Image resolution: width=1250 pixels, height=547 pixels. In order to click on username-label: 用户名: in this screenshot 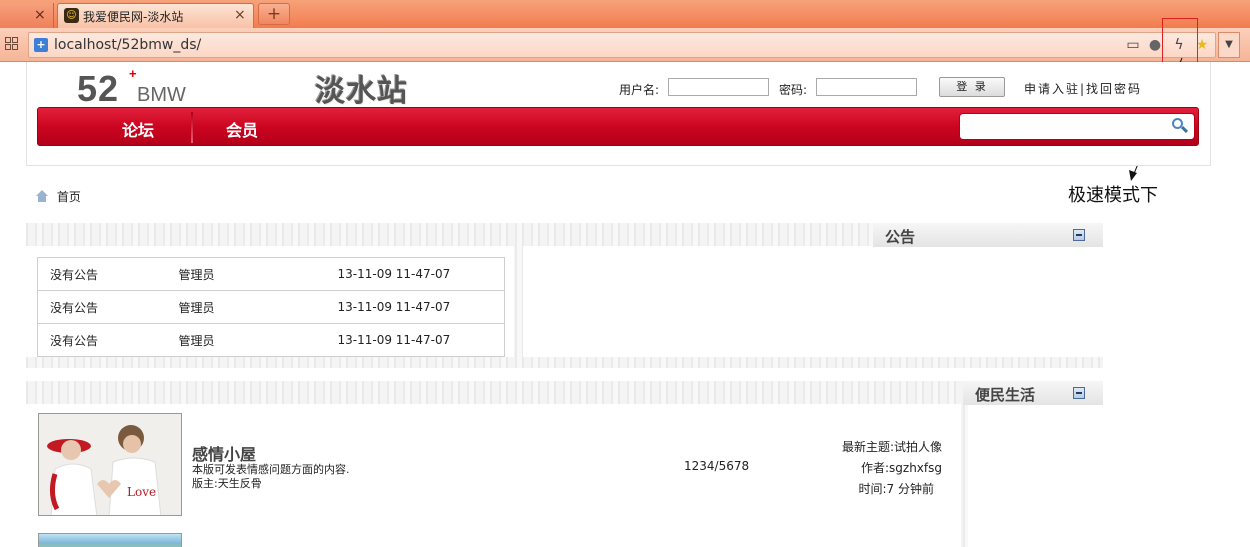, I will do `click(639, 90)`.